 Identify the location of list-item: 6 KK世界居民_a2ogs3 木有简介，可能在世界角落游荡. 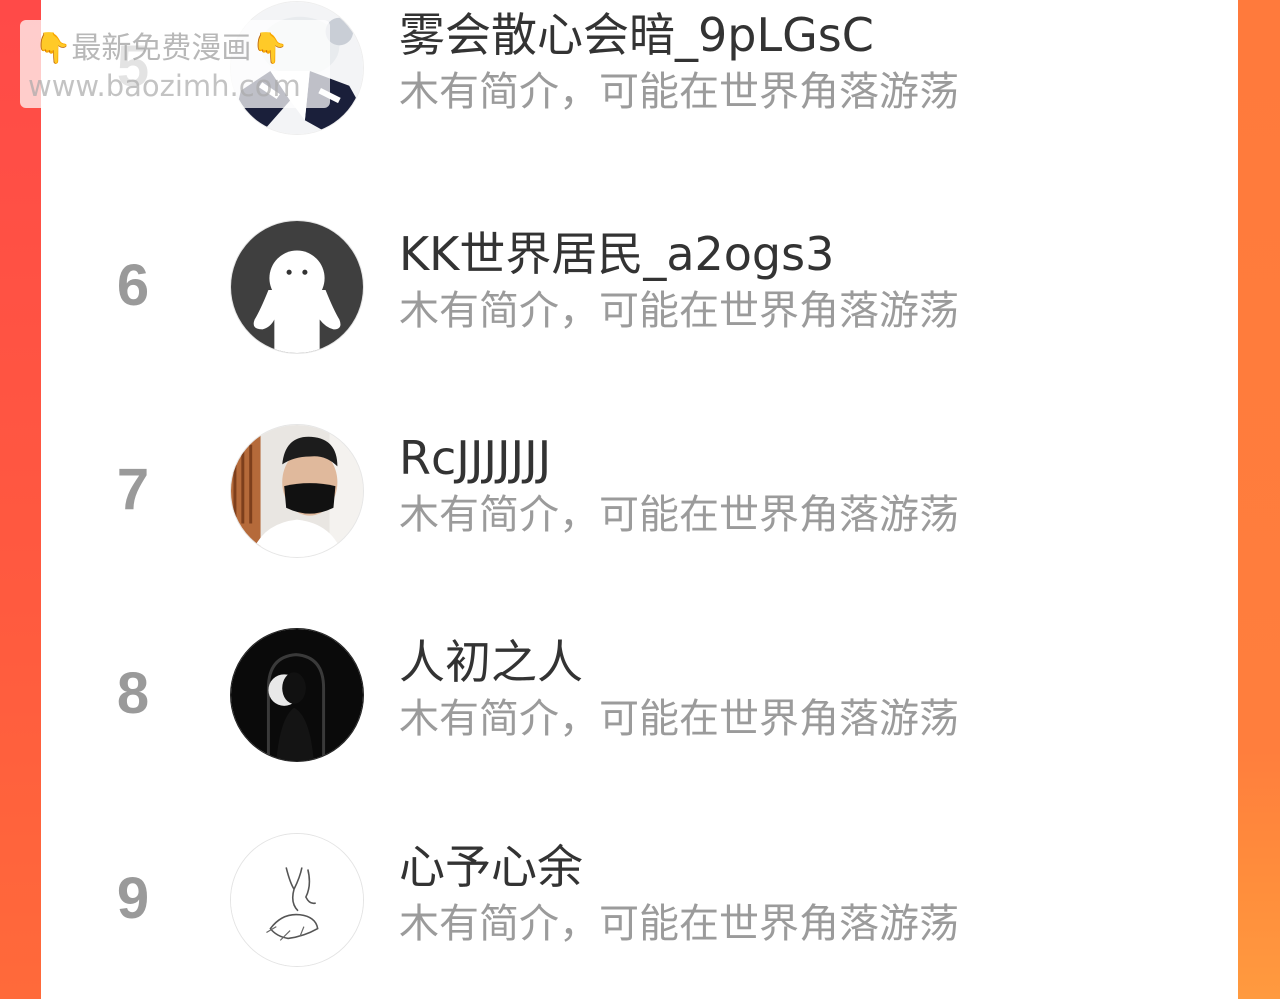
(639, 288).